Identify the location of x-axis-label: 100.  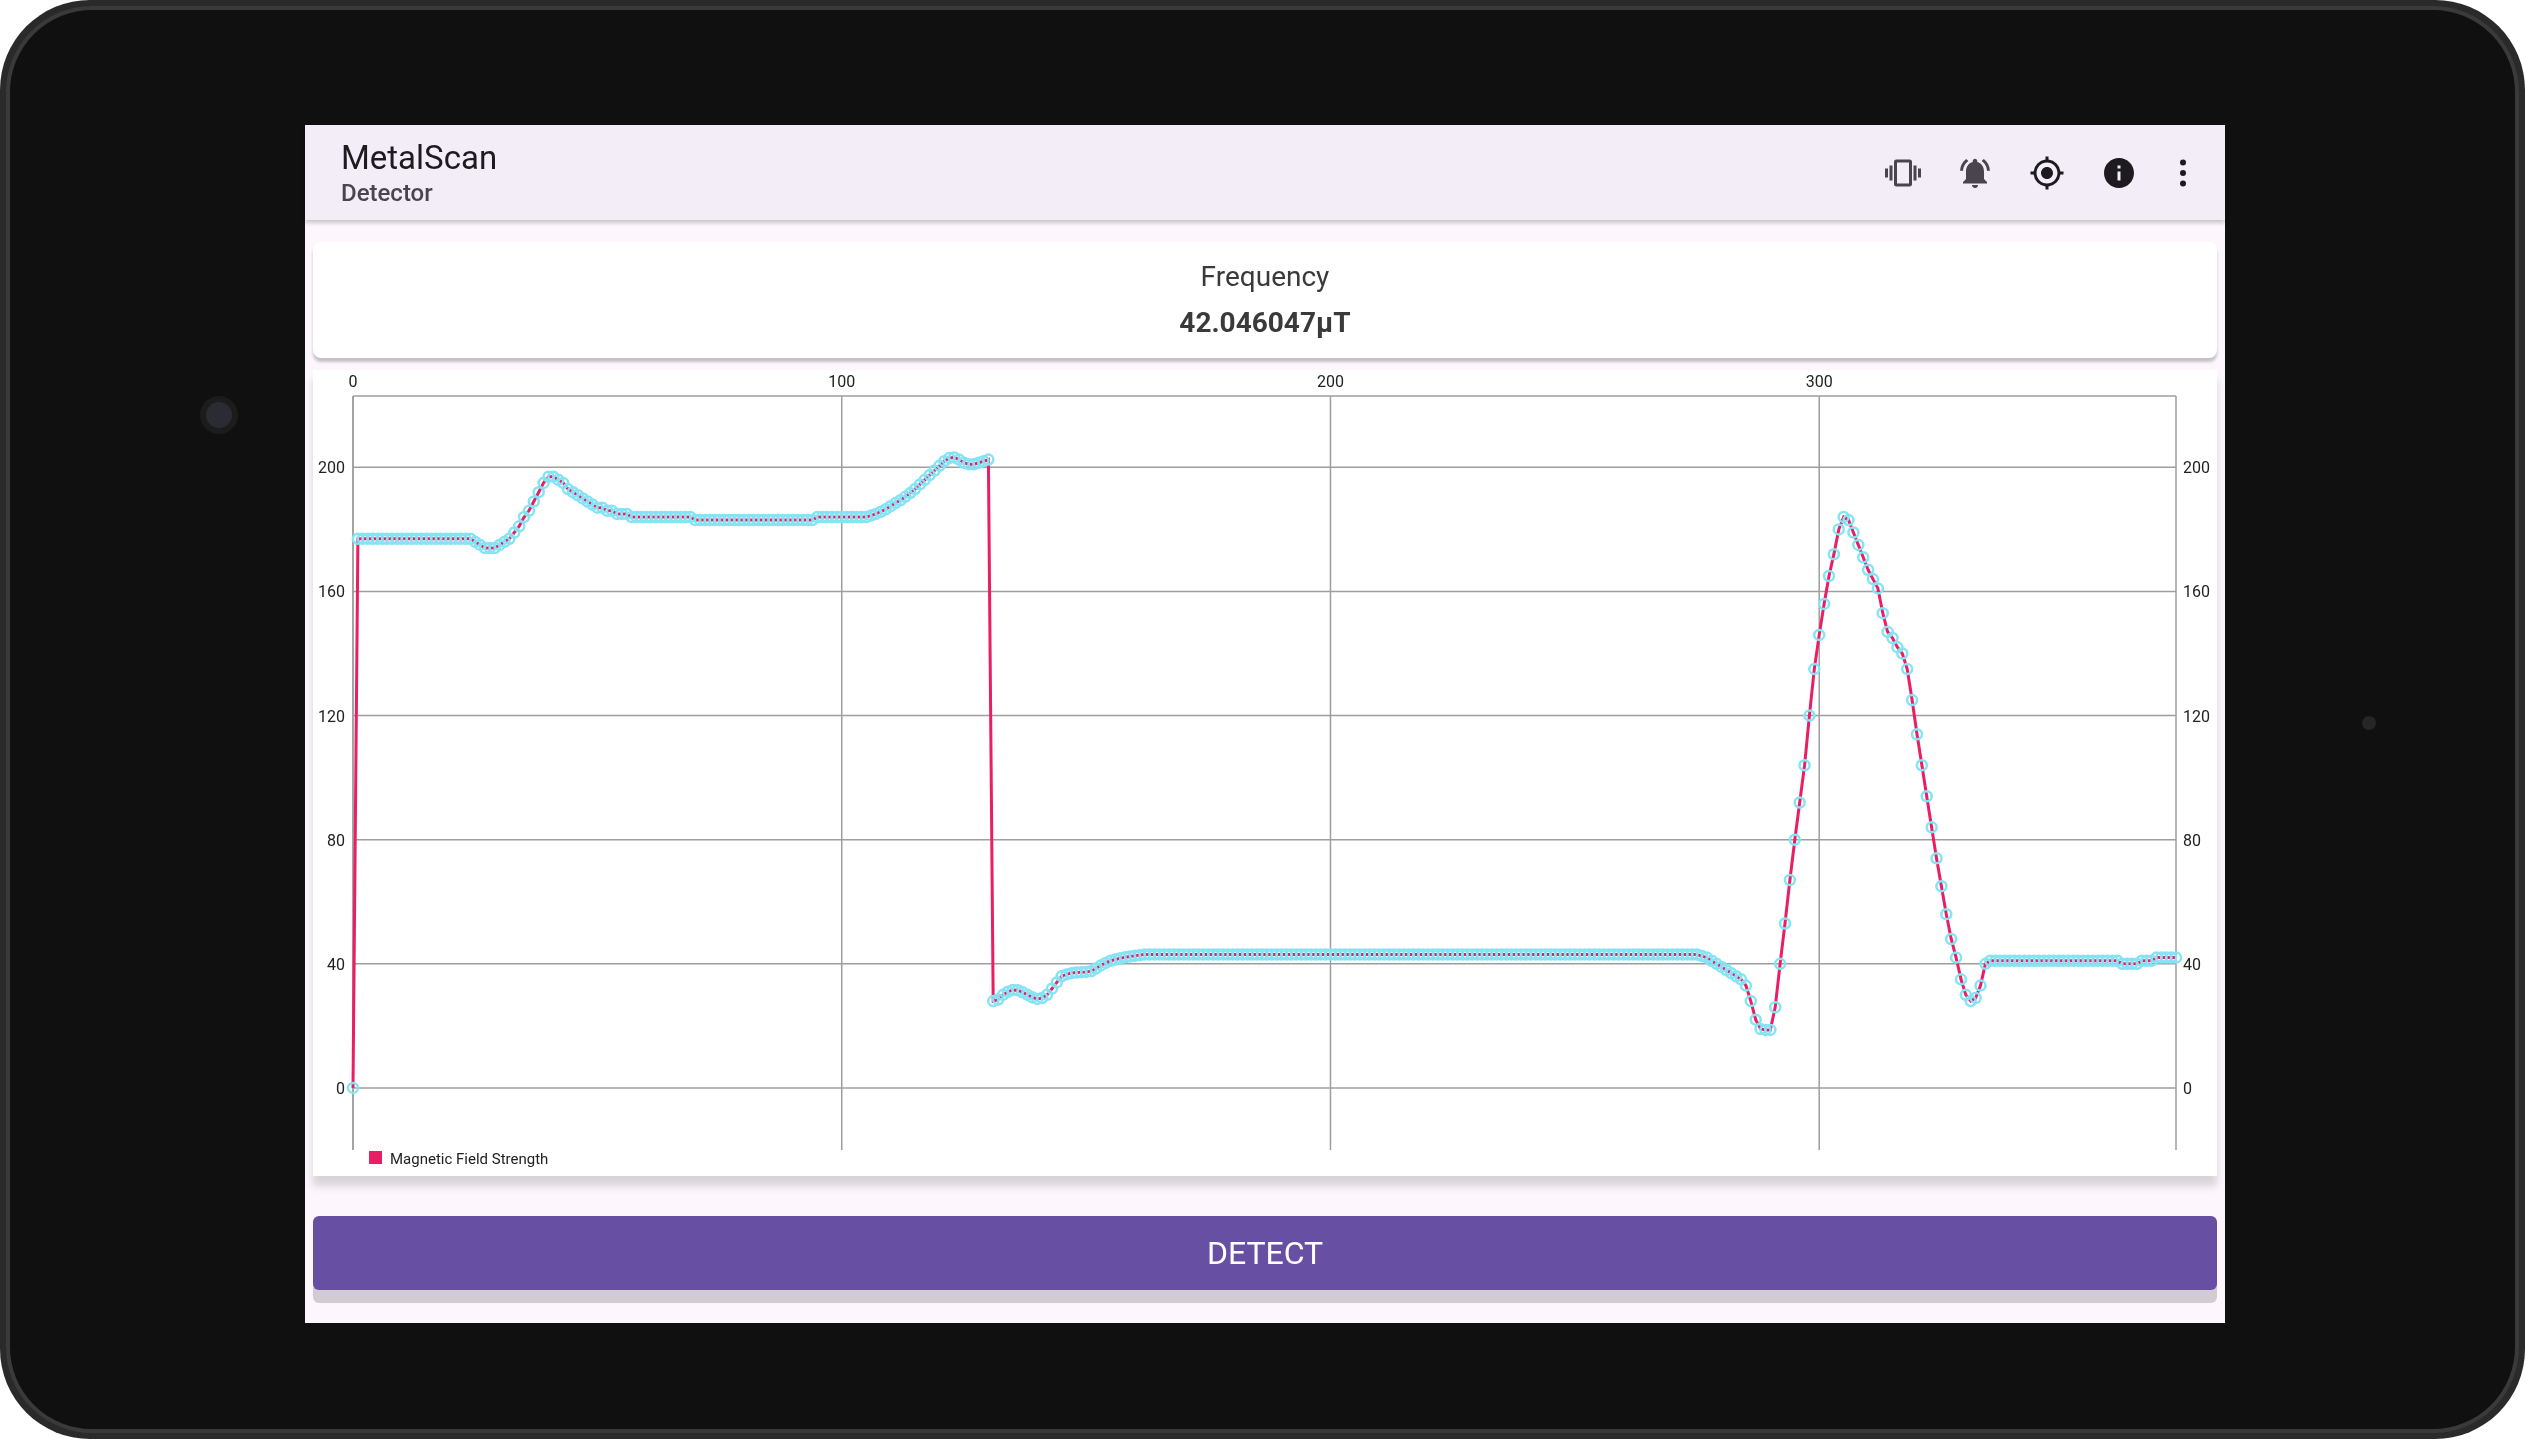
(842, 381).